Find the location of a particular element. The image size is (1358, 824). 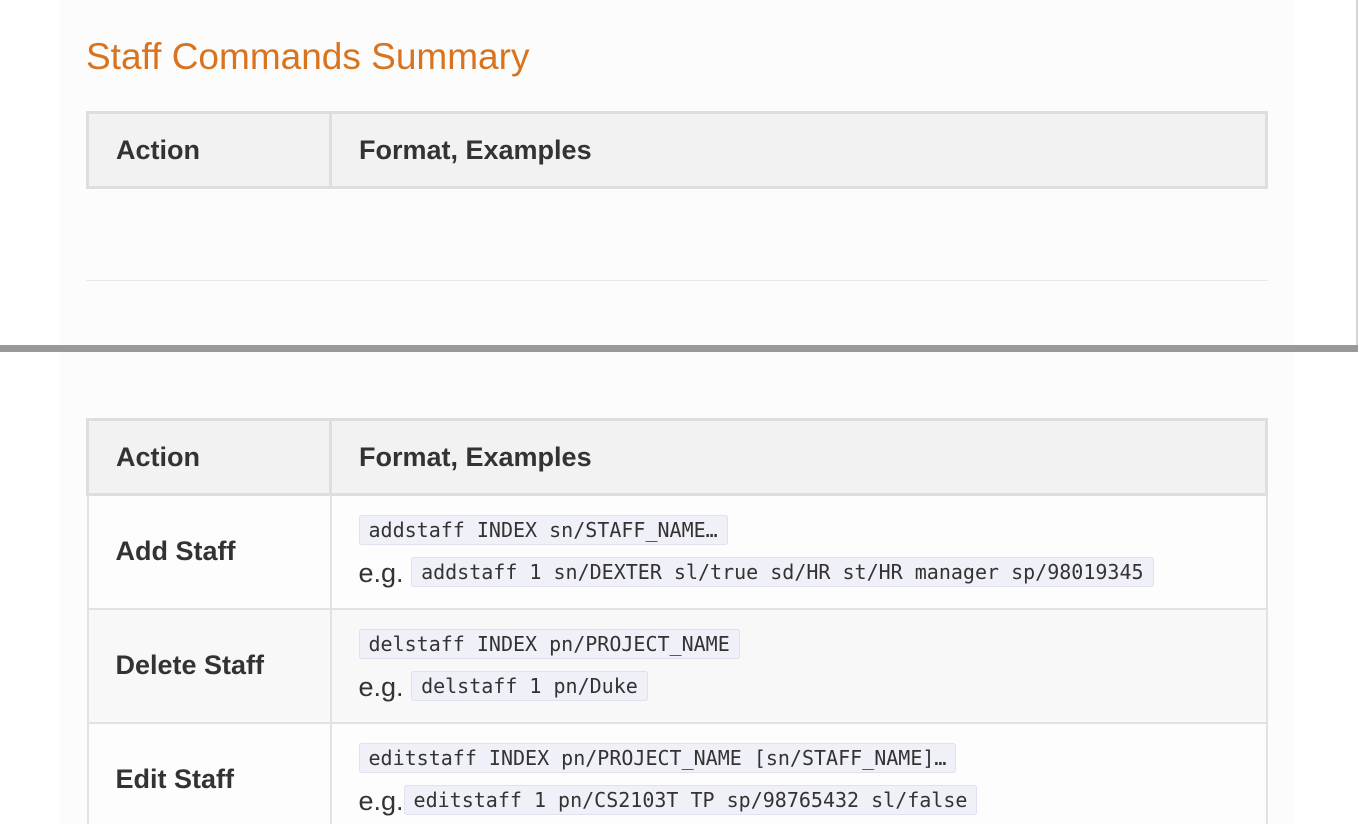

example-line: e.g. delstaff 1 pn/Duke is located at coordinates (799, 687).